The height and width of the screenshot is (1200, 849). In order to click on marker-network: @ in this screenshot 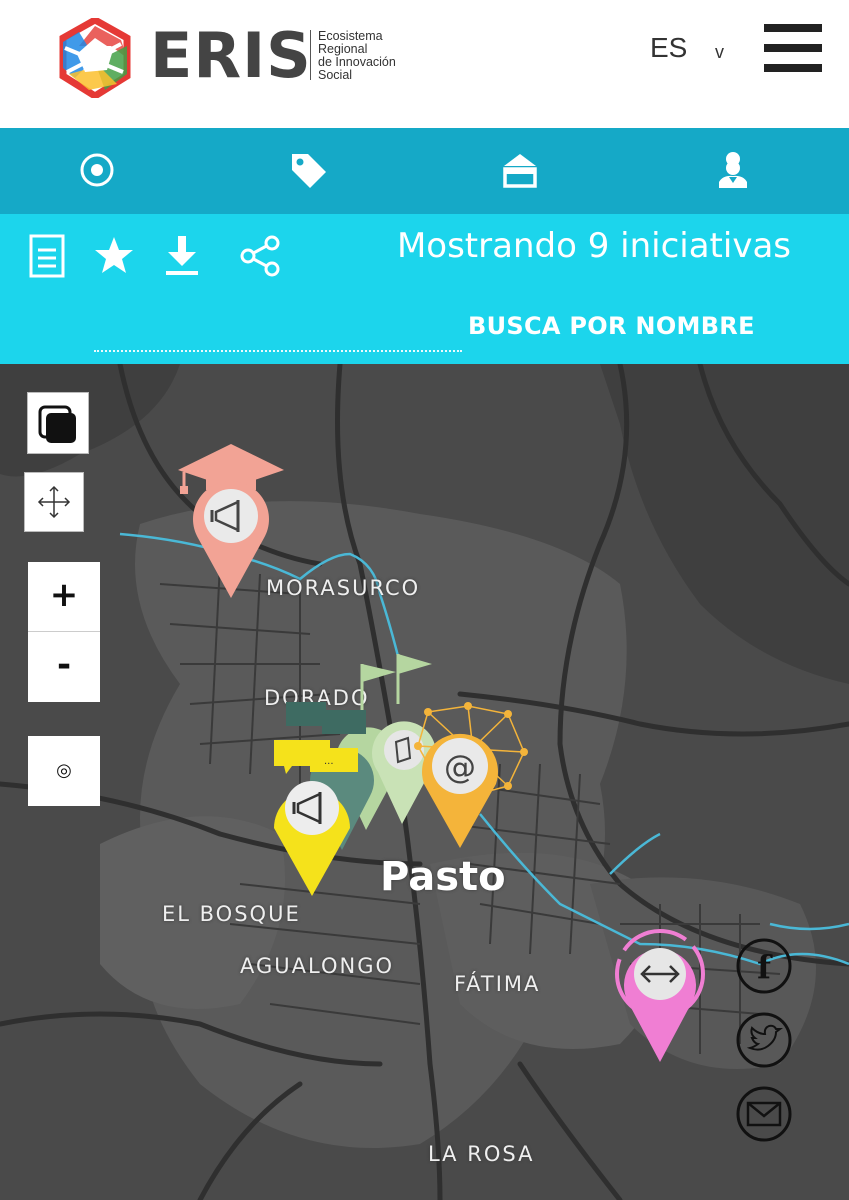, I will do `click(470, 777)`.